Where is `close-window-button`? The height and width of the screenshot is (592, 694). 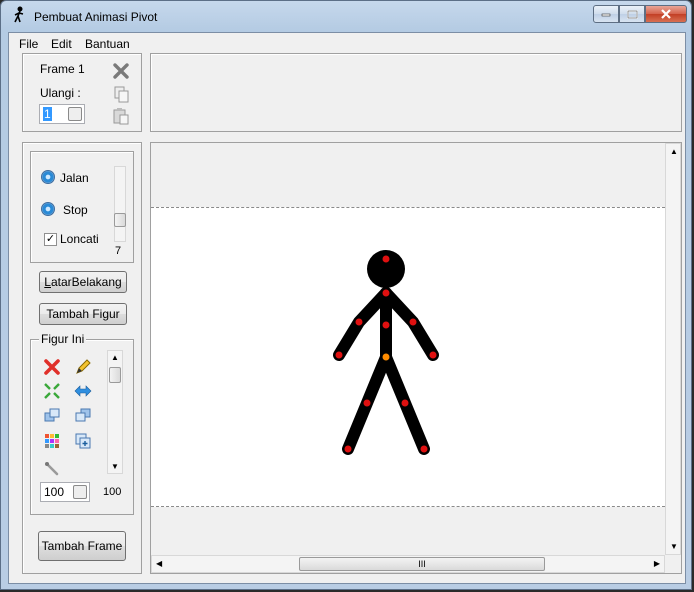 close-window-button is located at coordinates (666, 14).